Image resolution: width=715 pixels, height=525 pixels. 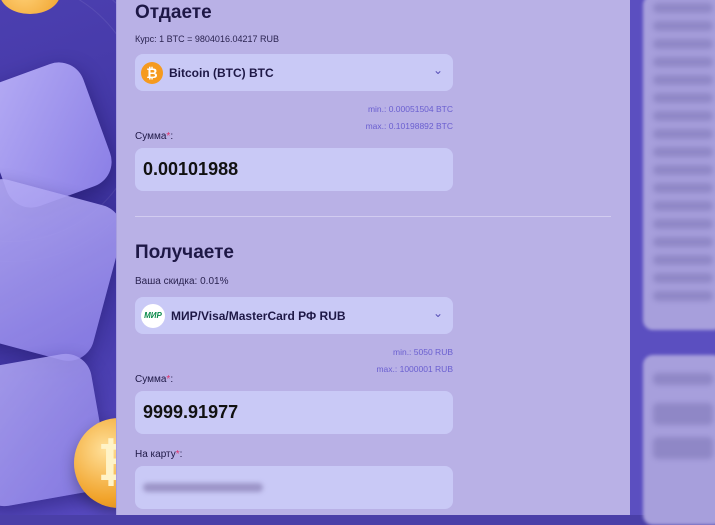 What do you see at coordinates (410, 109) in the screenshot?
I see `give-min-limit: min.: 0.00051504 BTC` at bounding box center [410, 109].